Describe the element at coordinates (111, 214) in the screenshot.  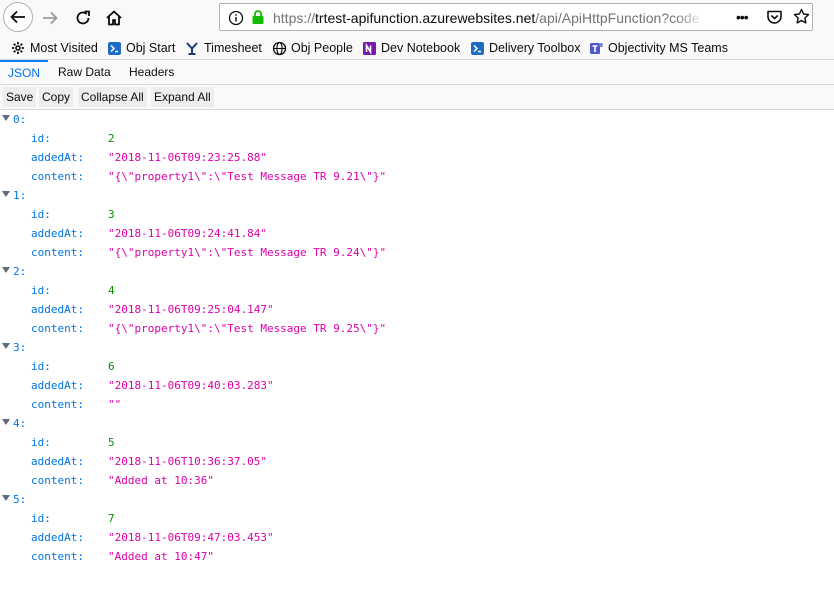
I see `value-id: 3` at that location.